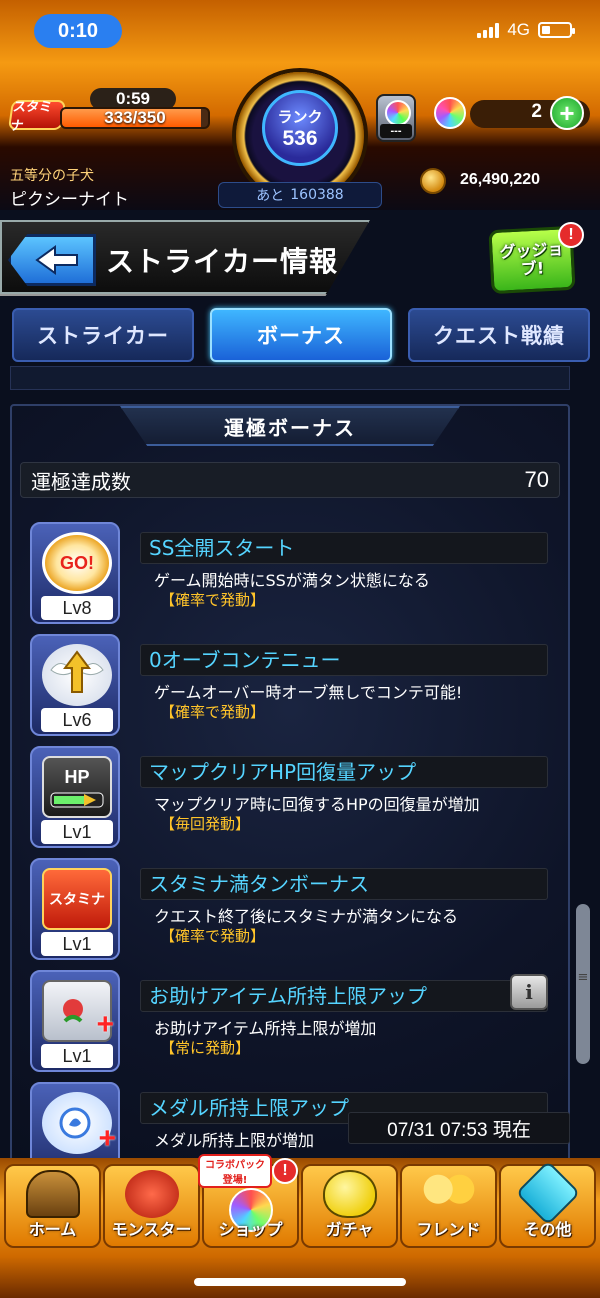 The image size is (600, 1298). Describe the element at coordinates (151, 1229) in the screenshot. I see `nav-label: モンスター` at that location.